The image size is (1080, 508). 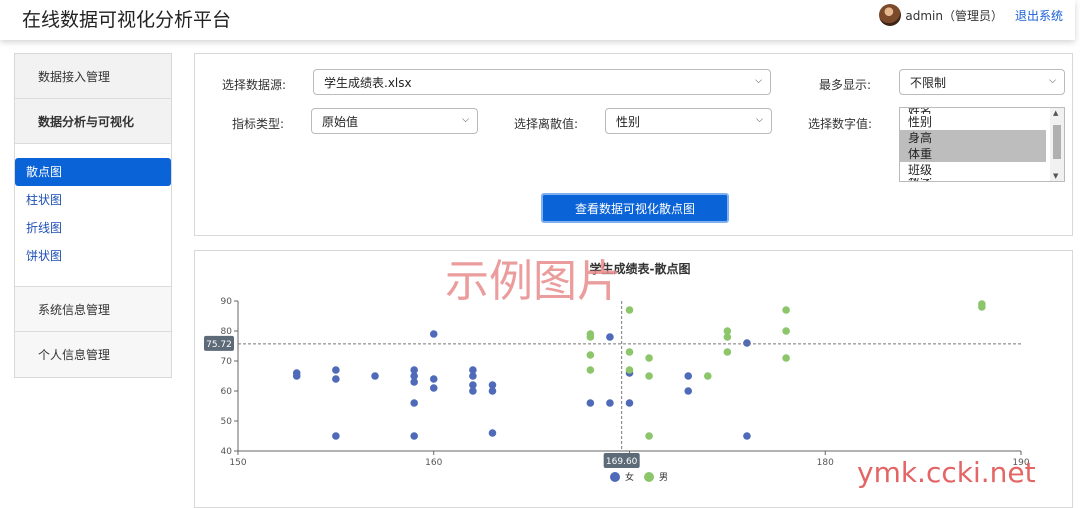 What do you see at coordinates (1055, 176) in the screenshot?
I see `scroll-down-icon: ▼` at bounding box center [1055, 176].